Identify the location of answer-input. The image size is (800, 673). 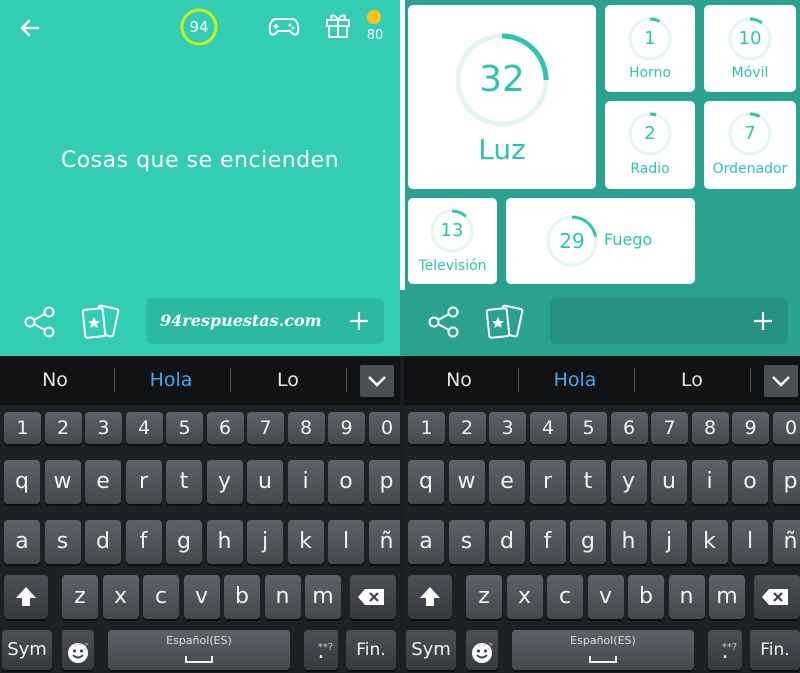
(669, 321).